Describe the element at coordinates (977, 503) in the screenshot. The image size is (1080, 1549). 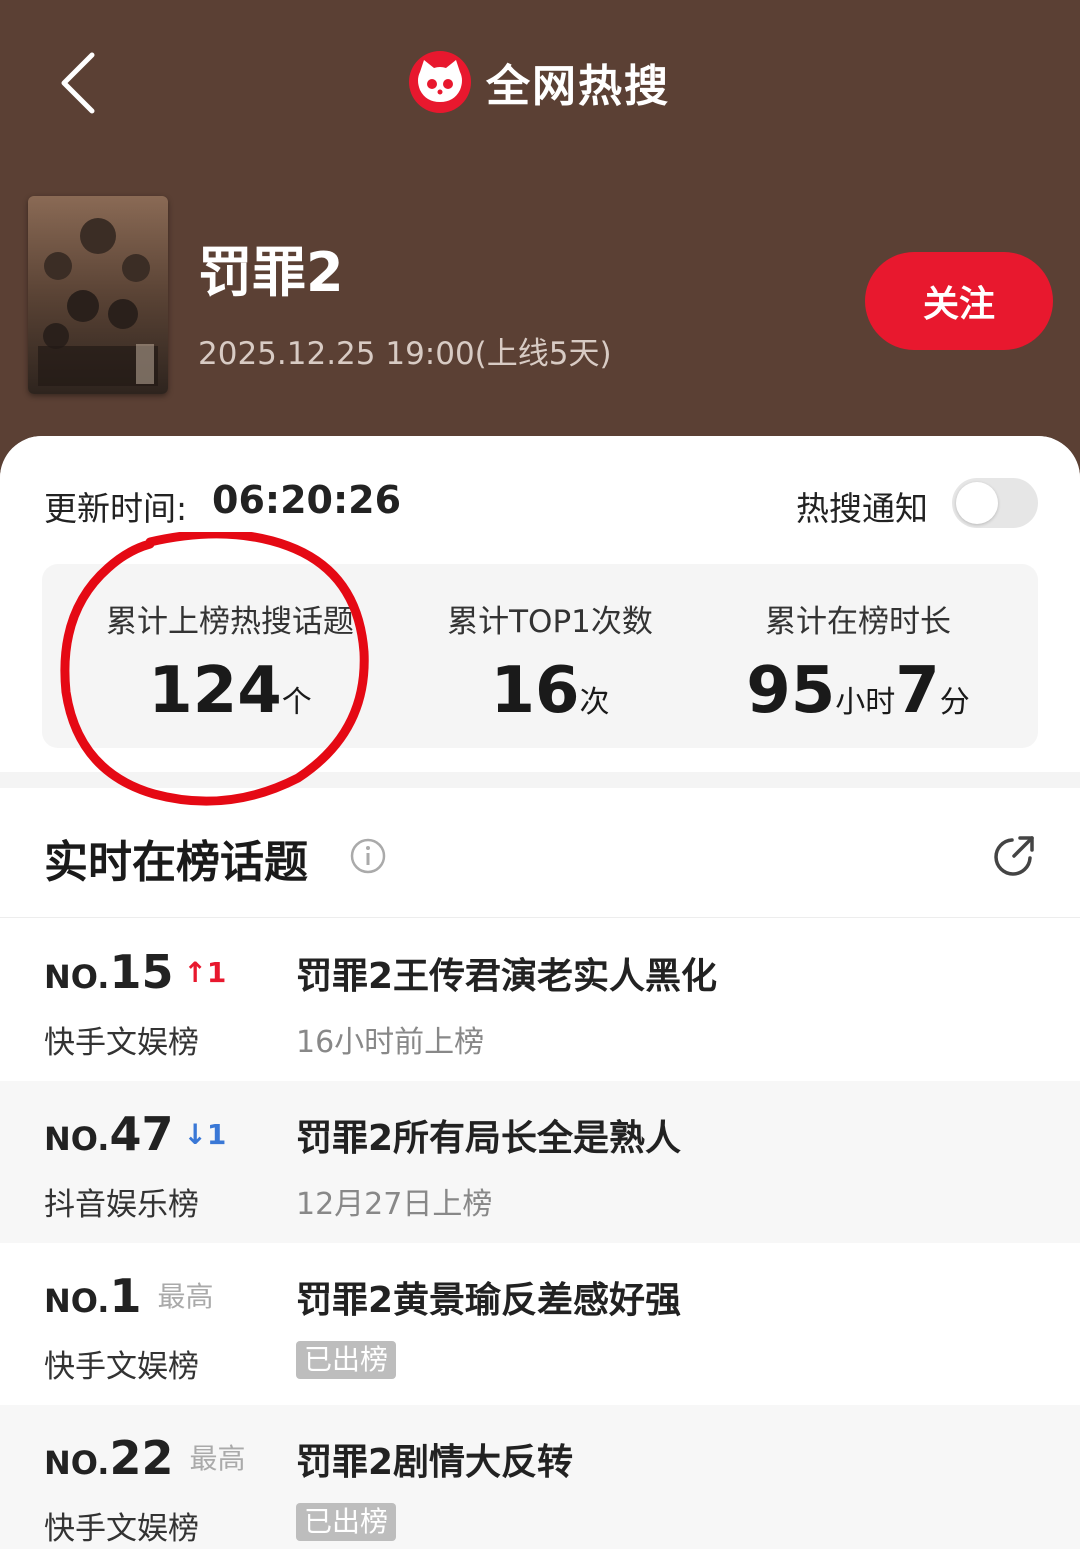
I see `toggle-knob` at that location.